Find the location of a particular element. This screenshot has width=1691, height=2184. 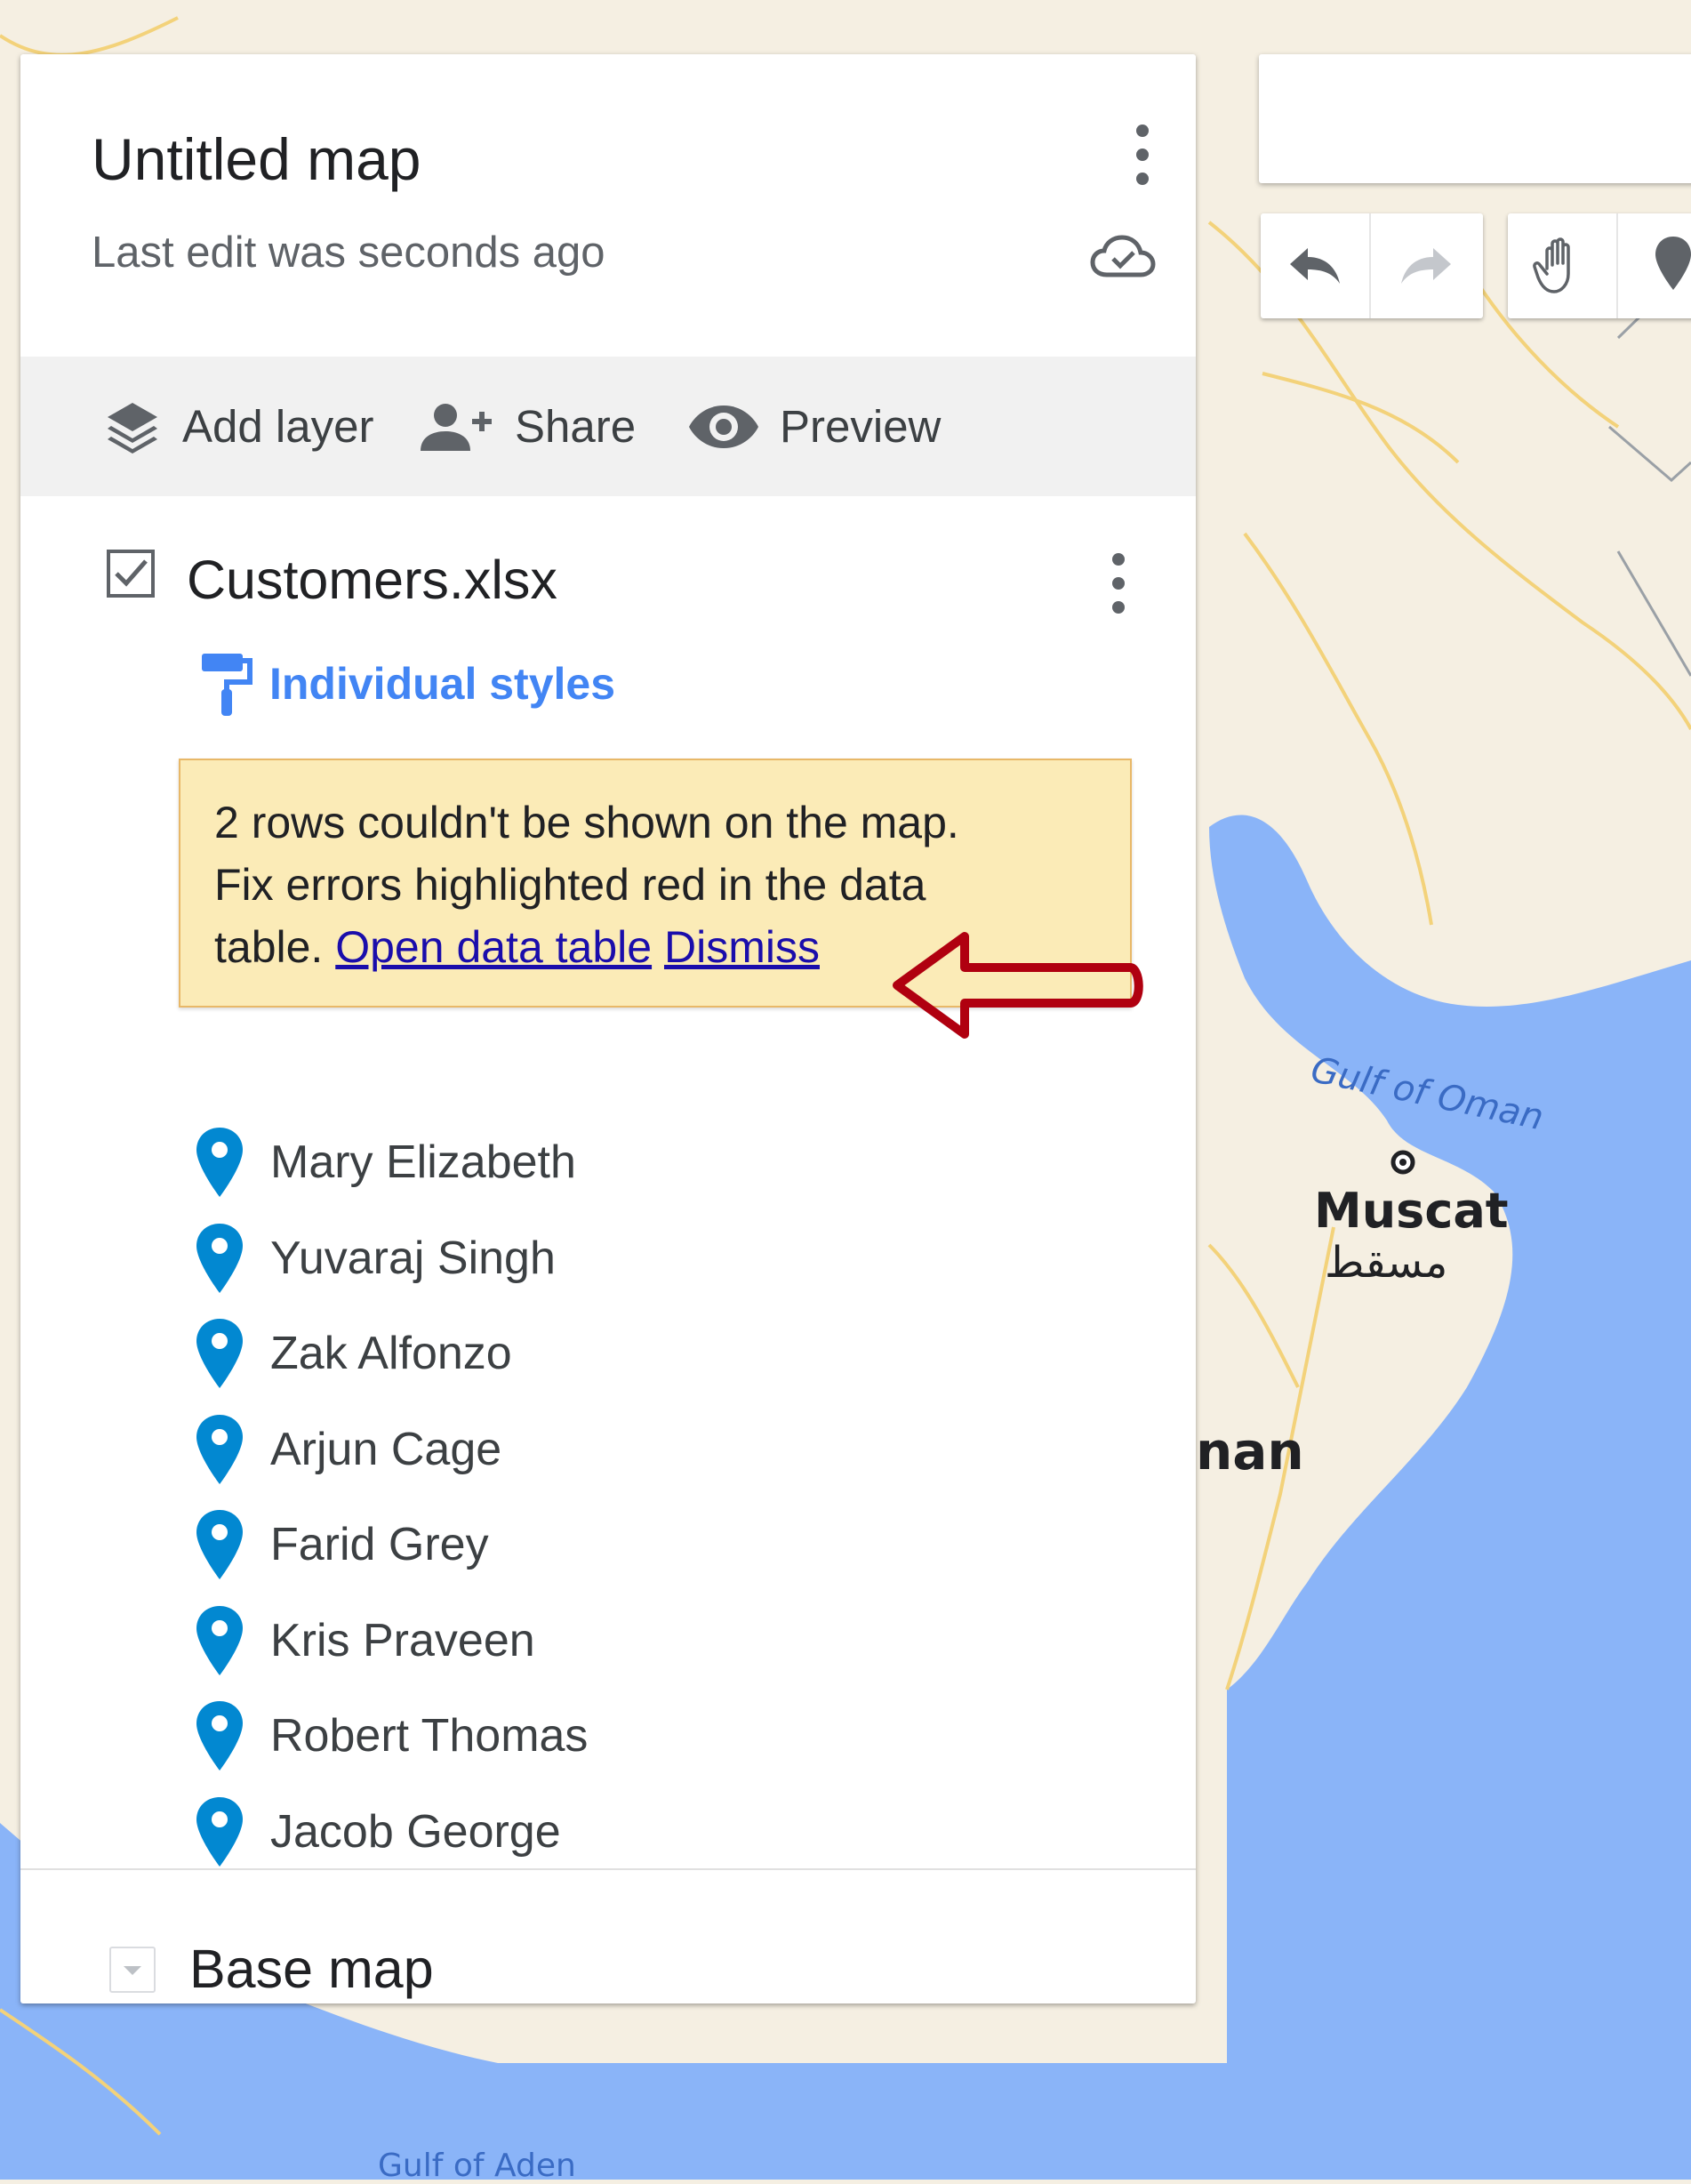

layer-visibility-checkbox is located at coordinates (131, 573).